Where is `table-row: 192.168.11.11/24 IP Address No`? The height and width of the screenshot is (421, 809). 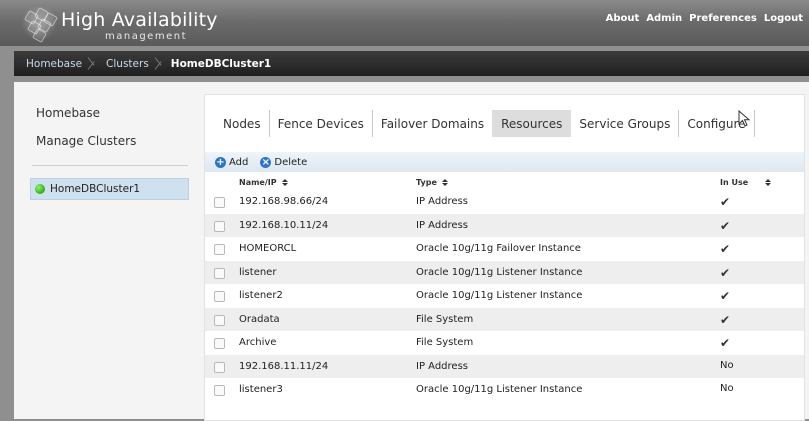
table-row: 192.168.11.11/24 IP Address No is located at coordinates (504, 366).